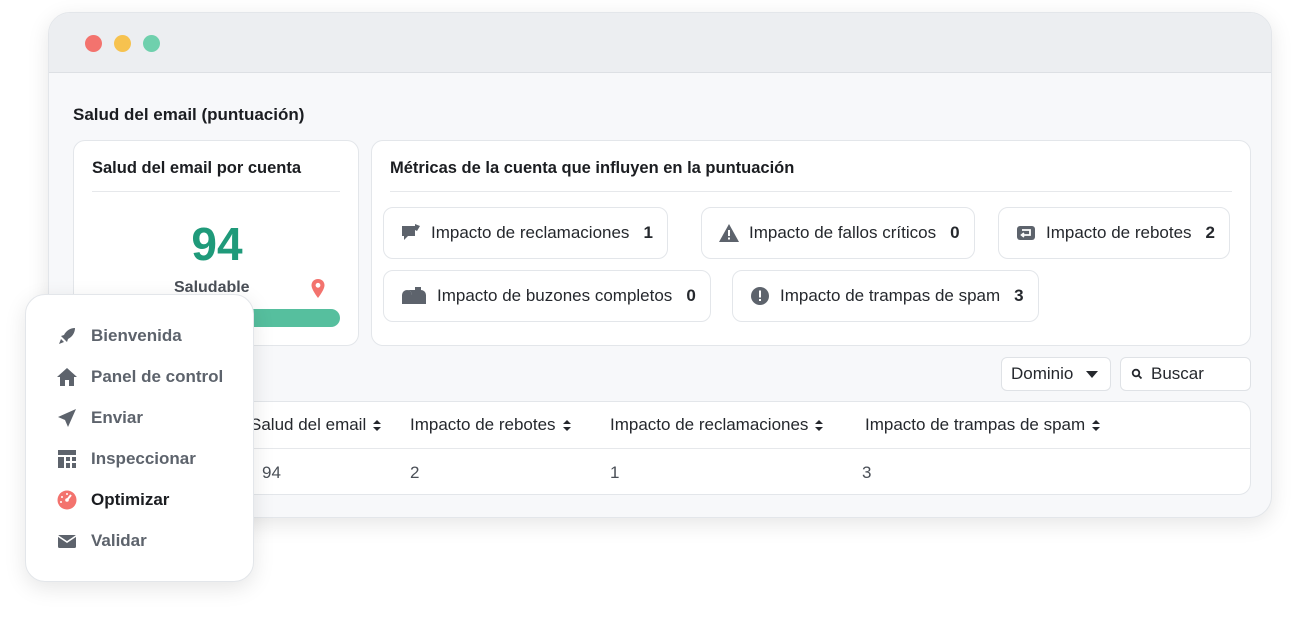 This screenshot has width=1296, height=619. What do you see at coordinates (530, 232) in the screenshot?
I see `metric-label: Impacto de reclamaciones` at bounding box center [530, 232].